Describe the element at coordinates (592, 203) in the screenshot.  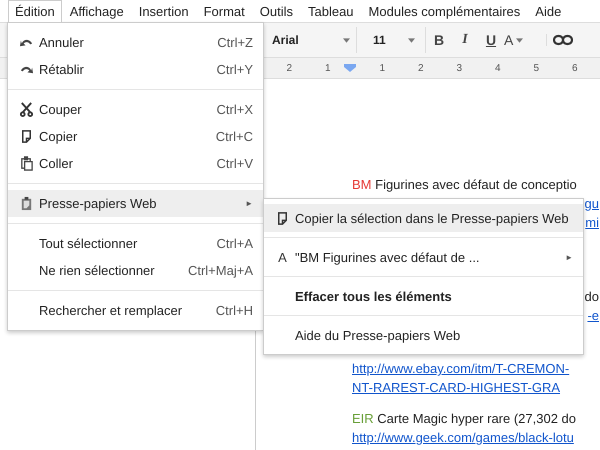
I see `document-link: gu` at that location.